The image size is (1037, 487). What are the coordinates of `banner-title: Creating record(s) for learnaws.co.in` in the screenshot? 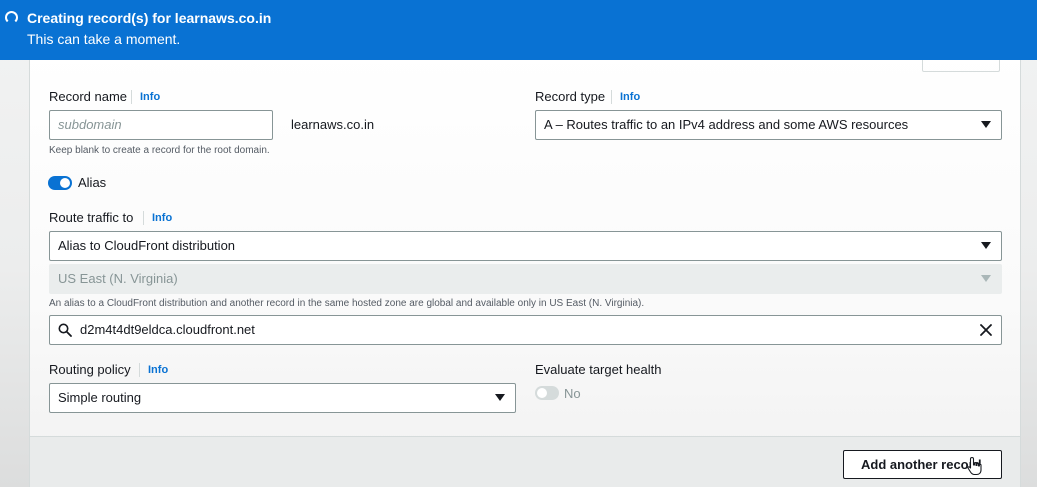 It's located at (149, 18).